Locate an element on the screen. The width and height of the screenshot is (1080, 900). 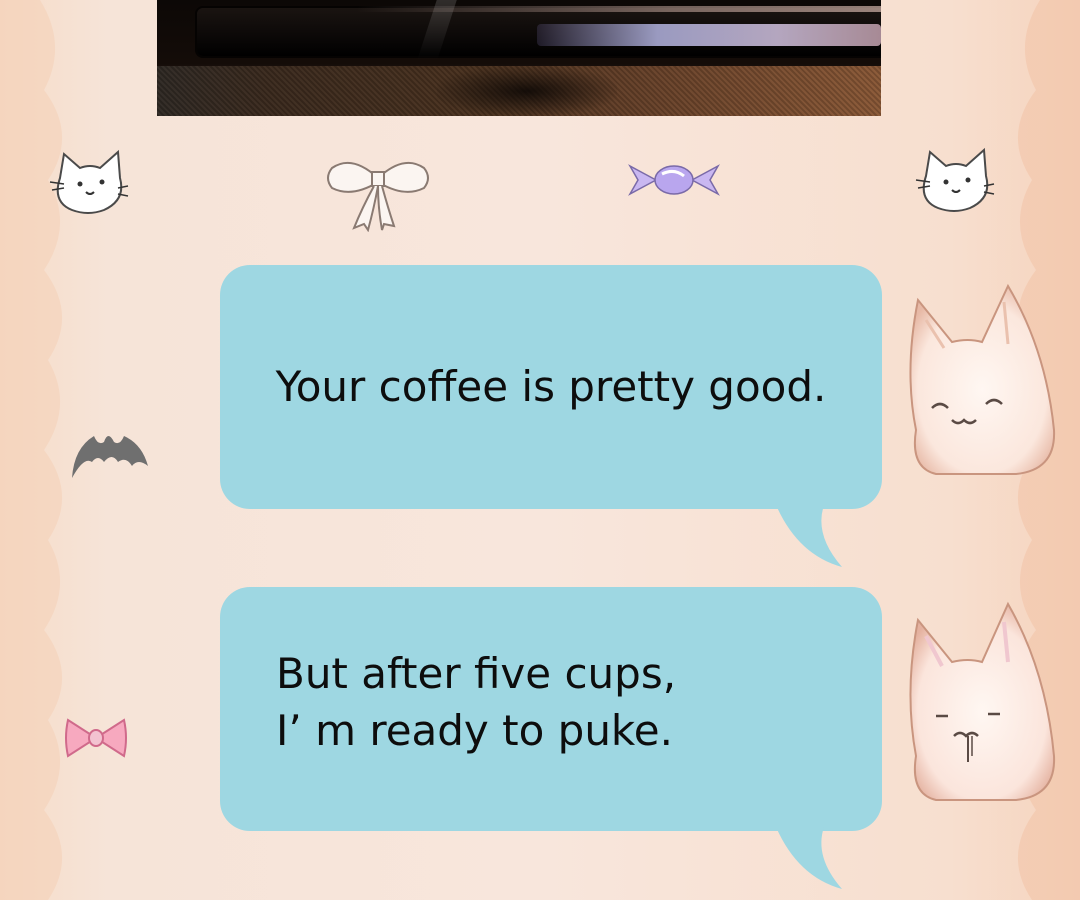
message-text: Your coffee is pretty good. is located at coordinates (551, 386).